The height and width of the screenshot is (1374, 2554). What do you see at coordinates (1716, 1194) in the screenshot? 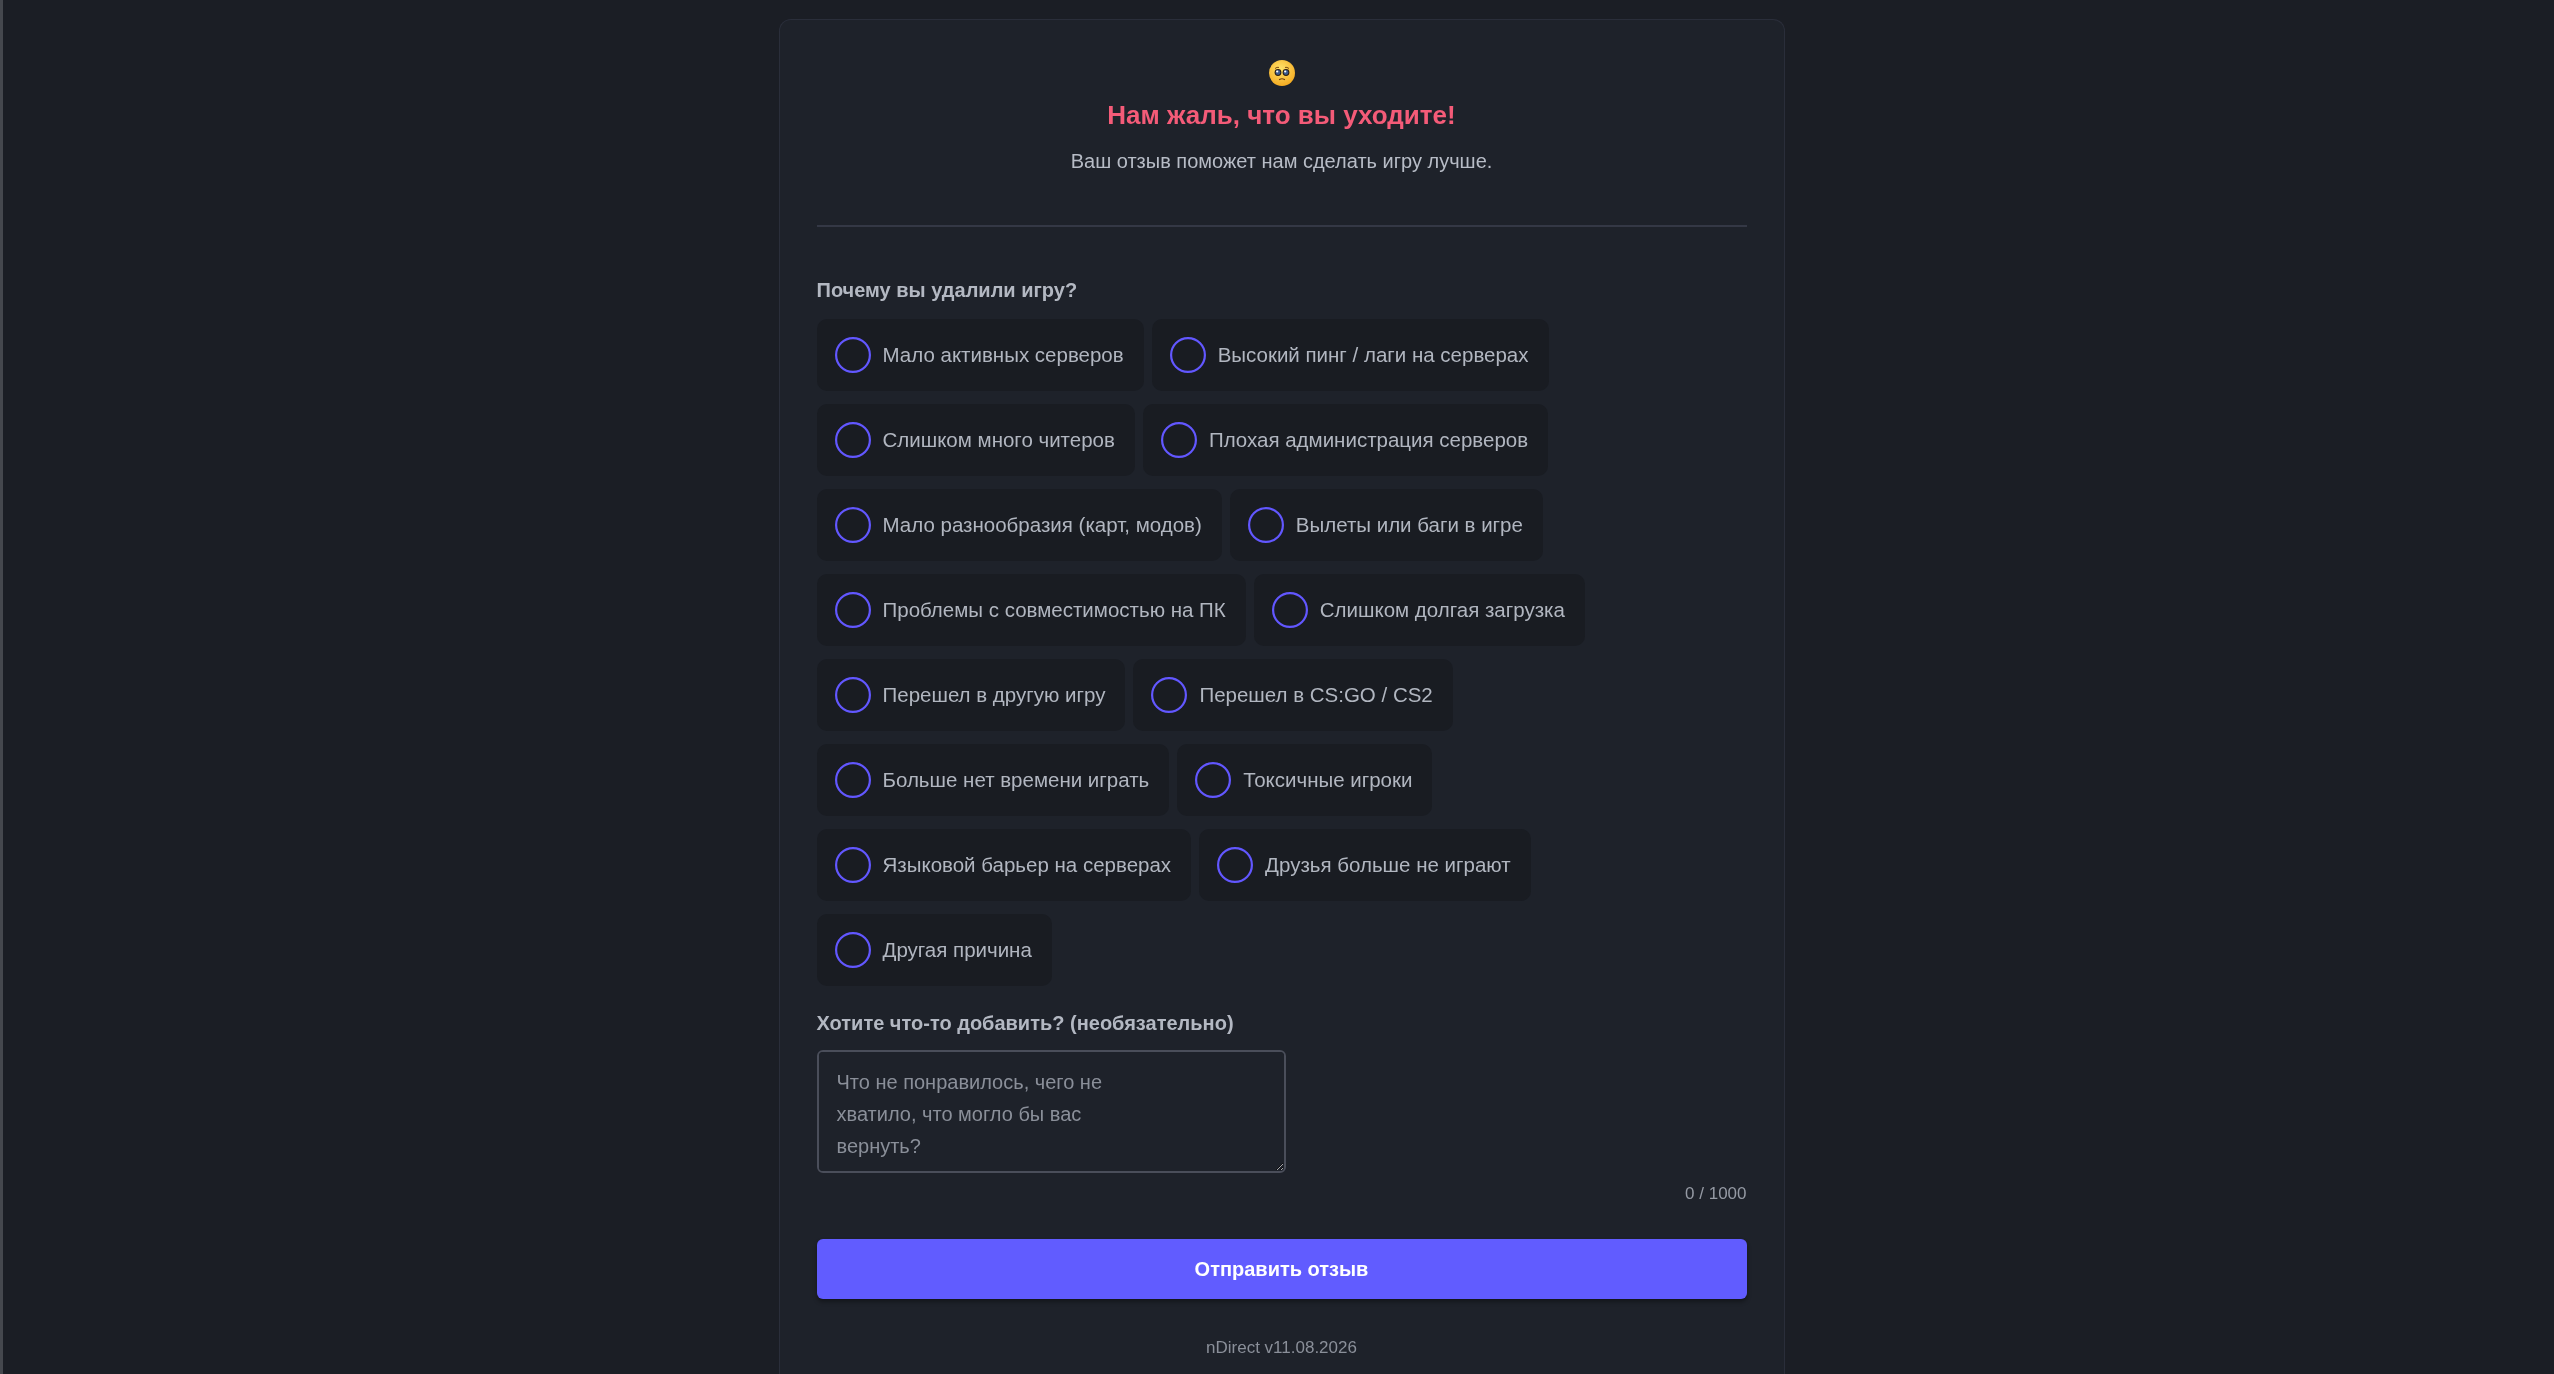
I see `character-counter: 0 / 1000` at bounding box center [1716, 1194].